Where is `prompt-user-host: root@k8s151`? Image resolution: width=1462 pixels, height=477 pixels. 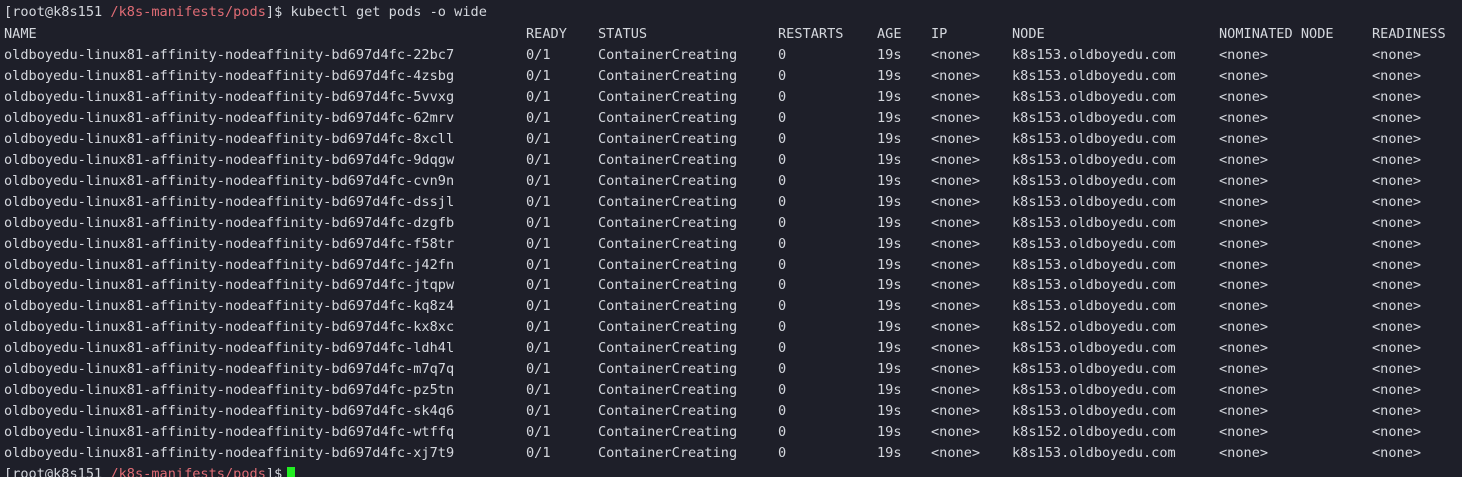 prompt-user-host: root@k8s151 is located at coordinates (57, 12).